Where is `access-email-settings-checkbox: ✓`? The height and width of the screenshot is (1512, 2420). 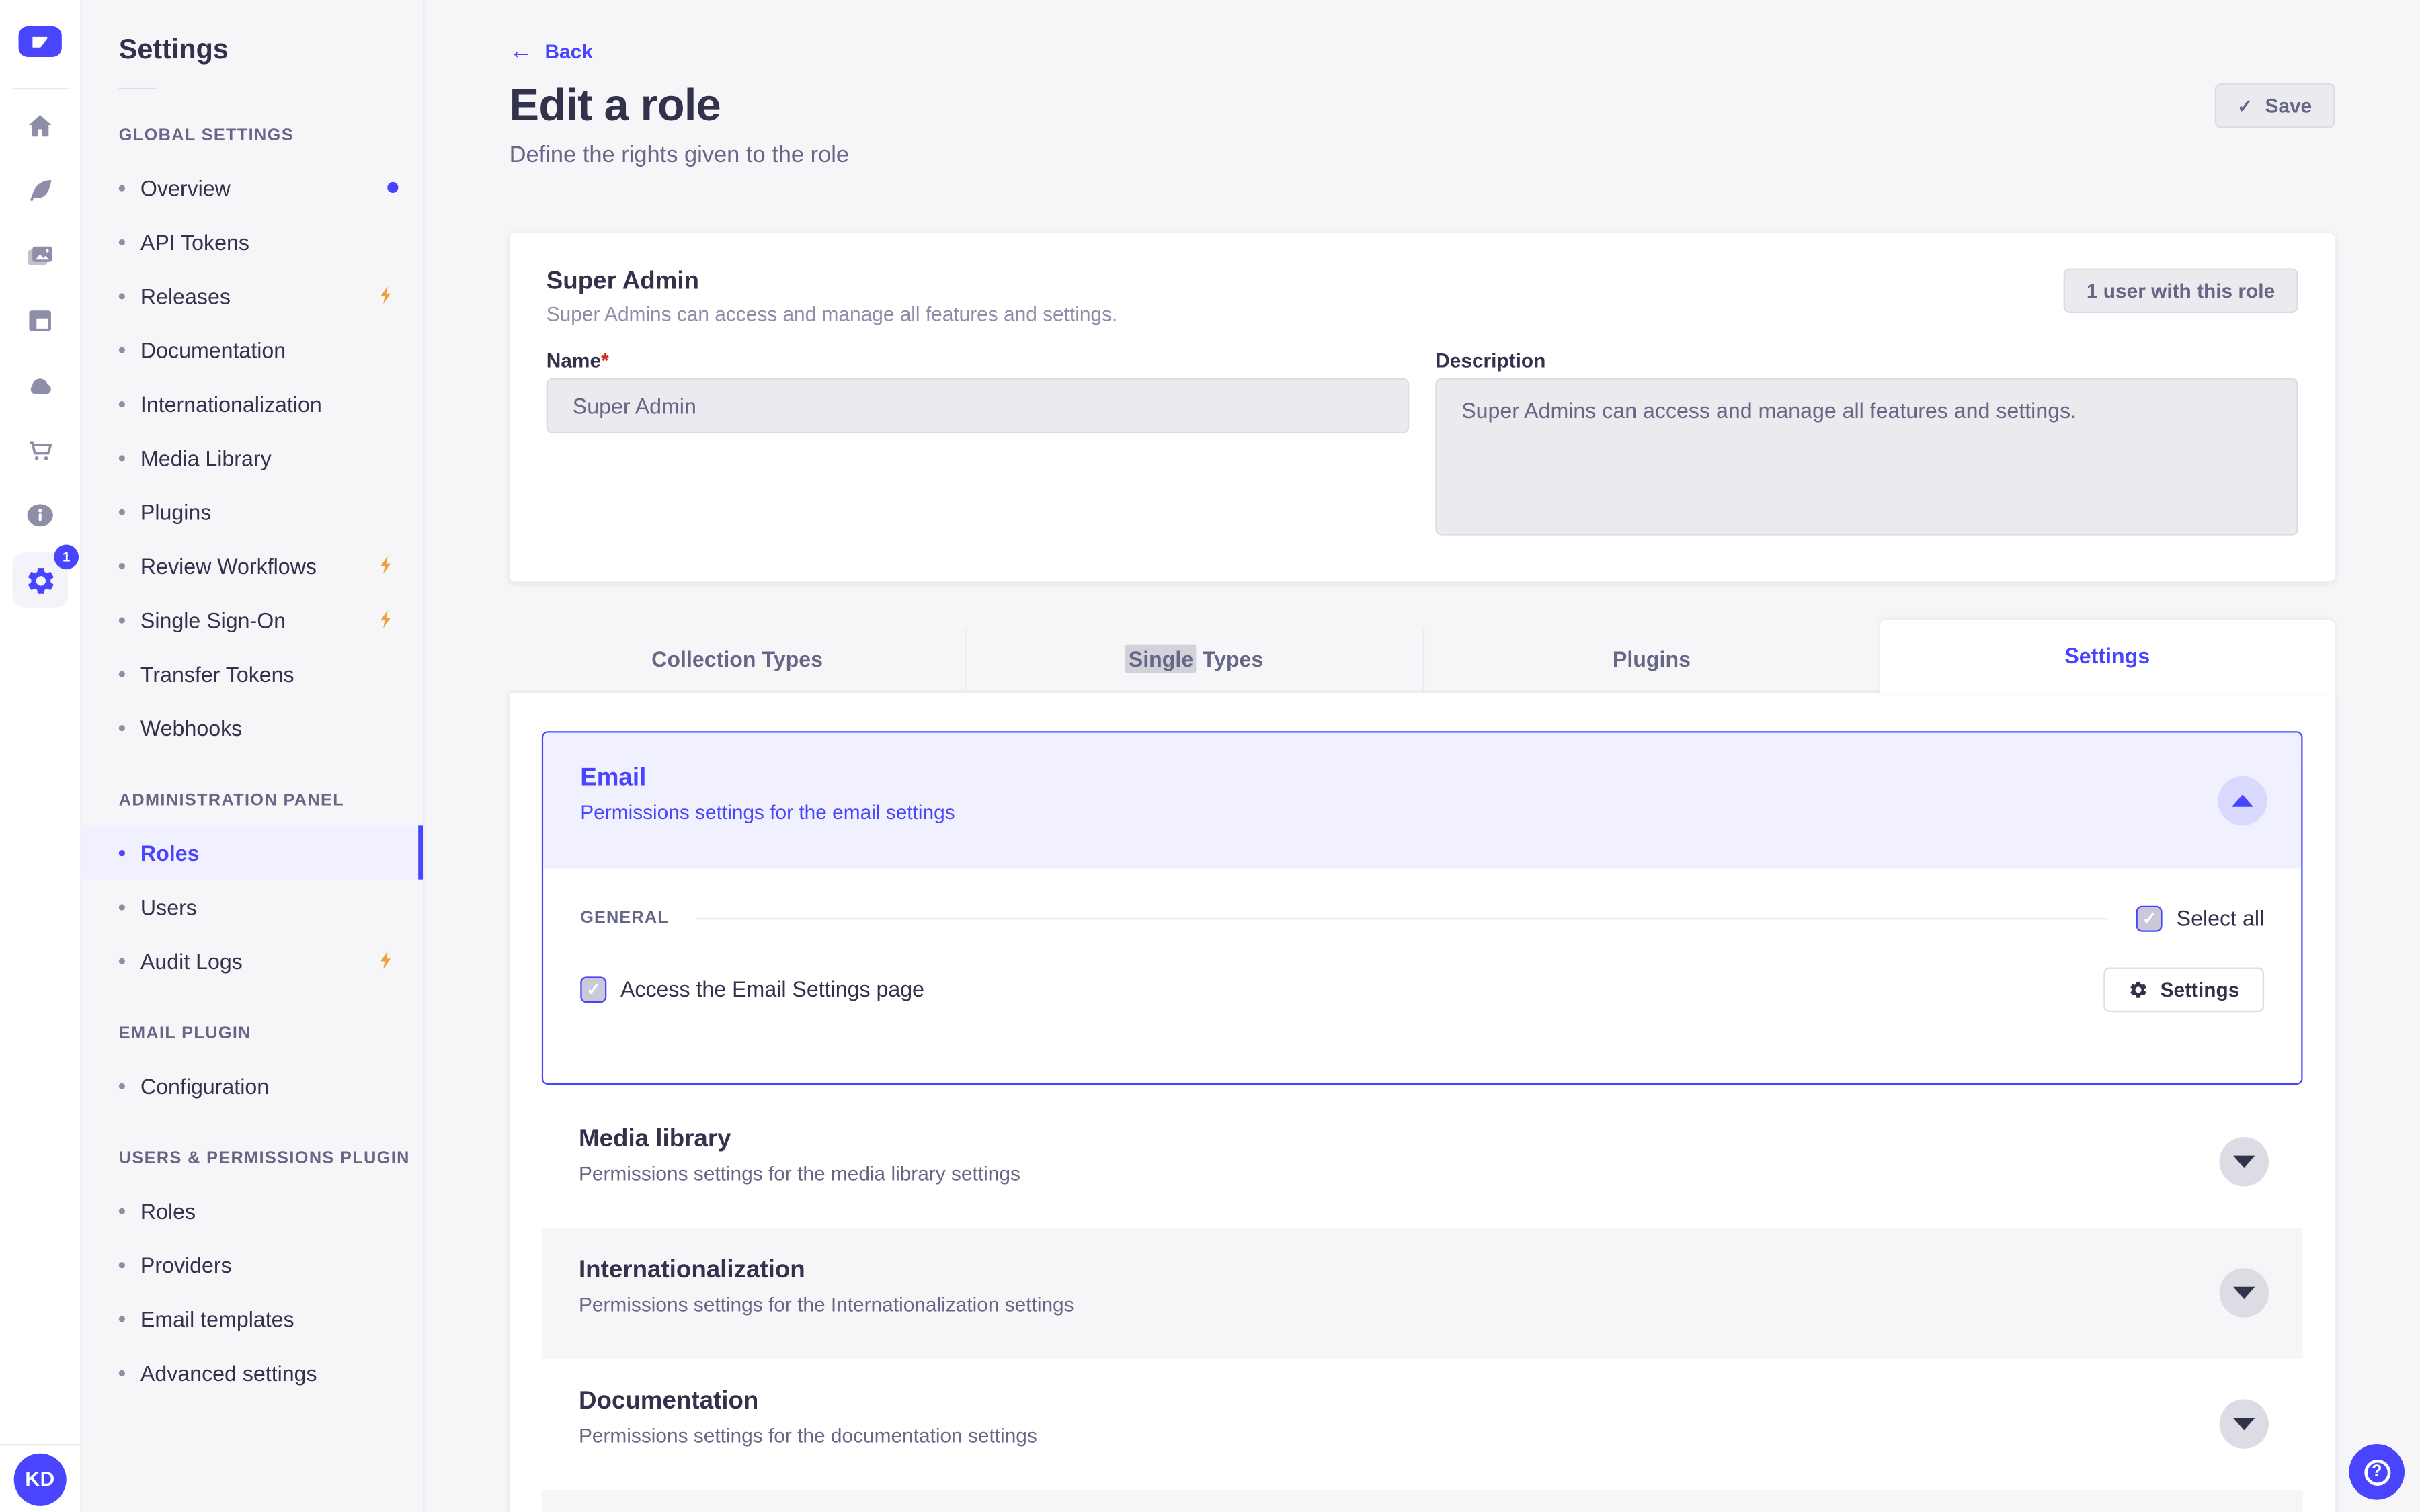
access-email-settings-checkbox: ✓ is located at coordinates (593, 989).